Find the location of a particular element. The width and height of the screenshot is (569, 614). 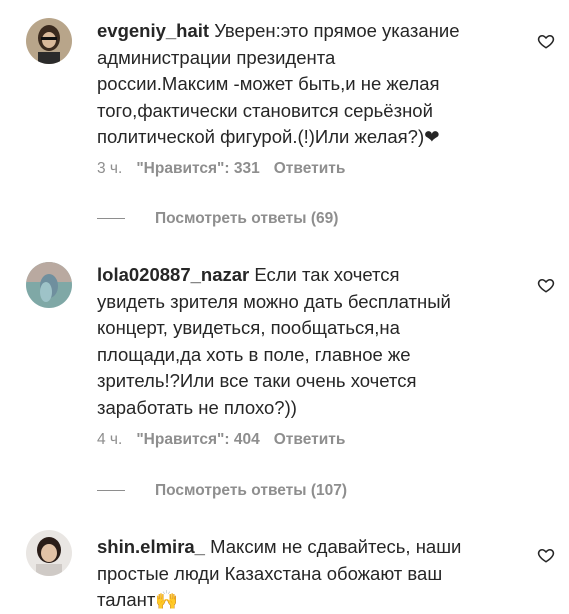

view-replies-label: Посмотреть ответы (107) is located at coordinates (251, 490).